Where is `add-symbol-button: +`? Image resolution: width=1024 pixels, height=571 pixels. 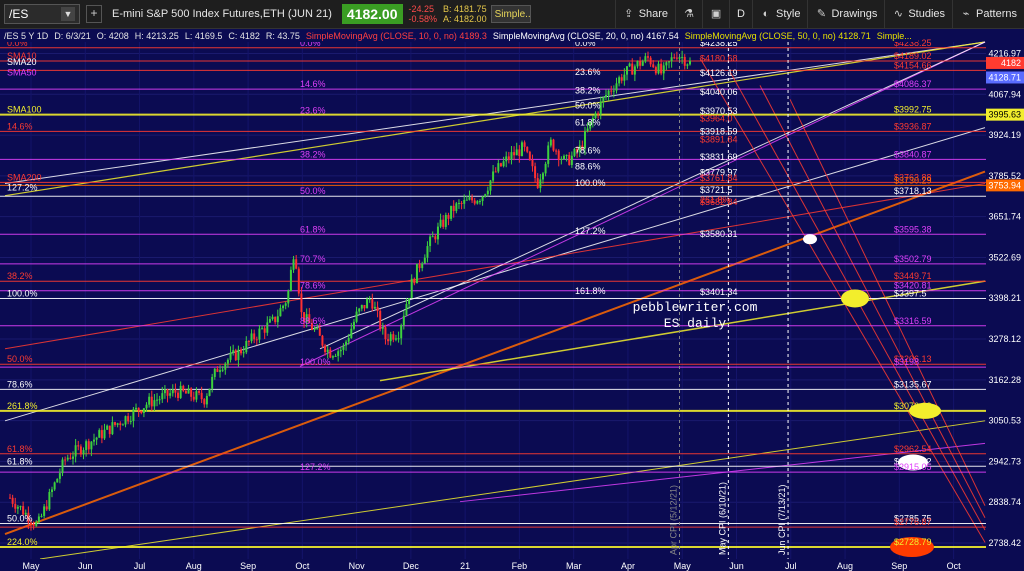
add-symbol-button: + is located at coordinates (94, 14).